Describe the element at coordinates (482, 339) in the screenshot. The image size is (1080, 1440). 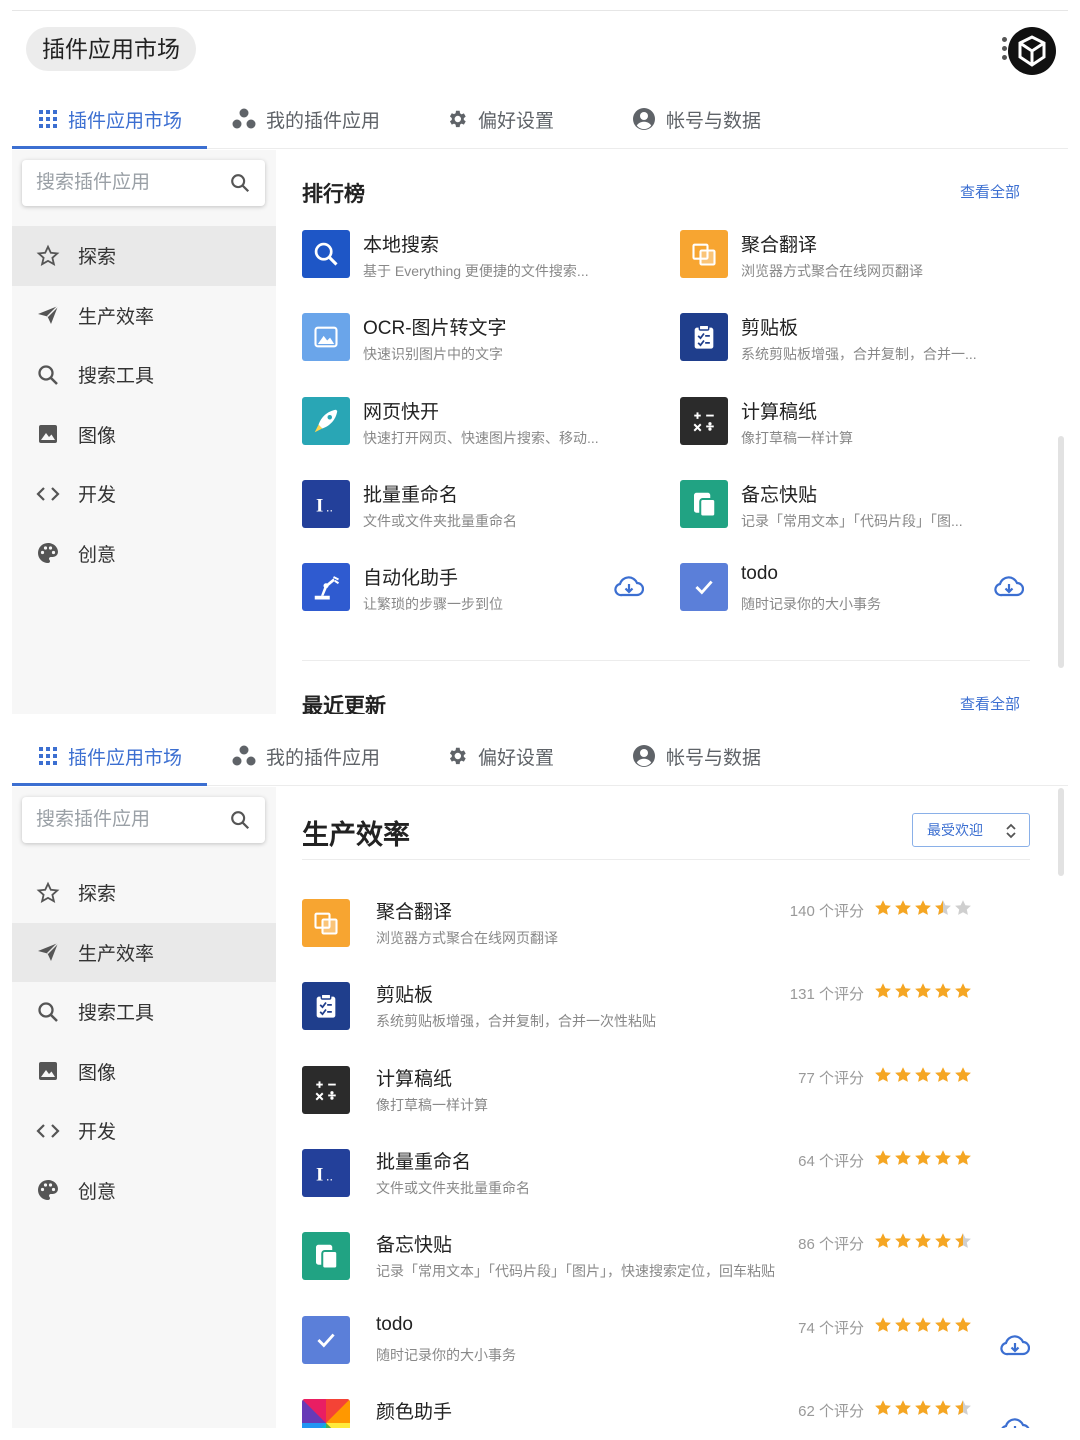
I see `plugin-card: OCR-图片转文字 快速识别图片中的文字` at that location.